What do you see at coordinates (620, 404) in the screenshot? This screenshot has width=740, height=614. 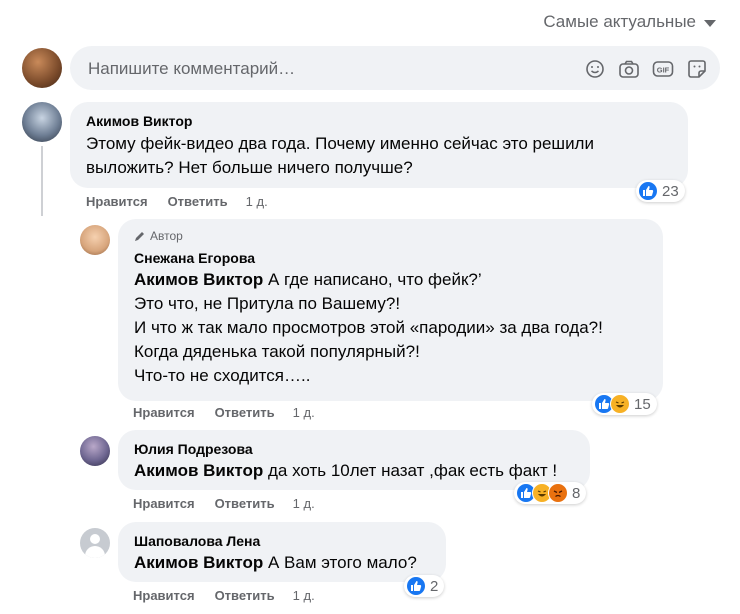 I see `haha-reaction-icon` at bounding box center [620, 404].